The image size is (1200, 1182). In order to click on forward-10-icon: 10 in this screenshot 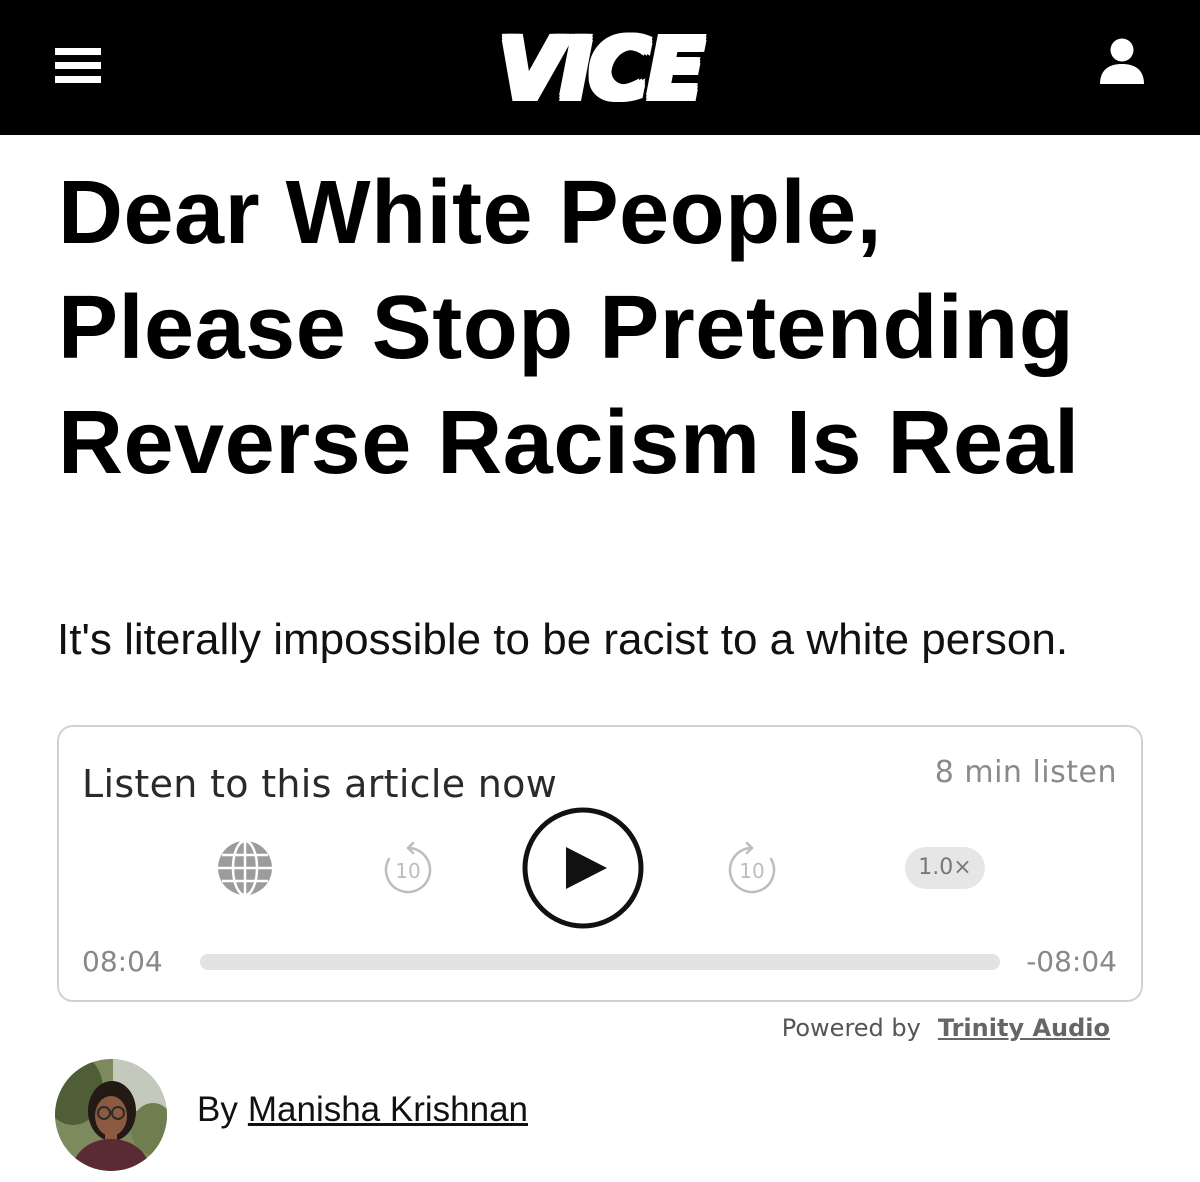, I will do `click(752, 868)`.